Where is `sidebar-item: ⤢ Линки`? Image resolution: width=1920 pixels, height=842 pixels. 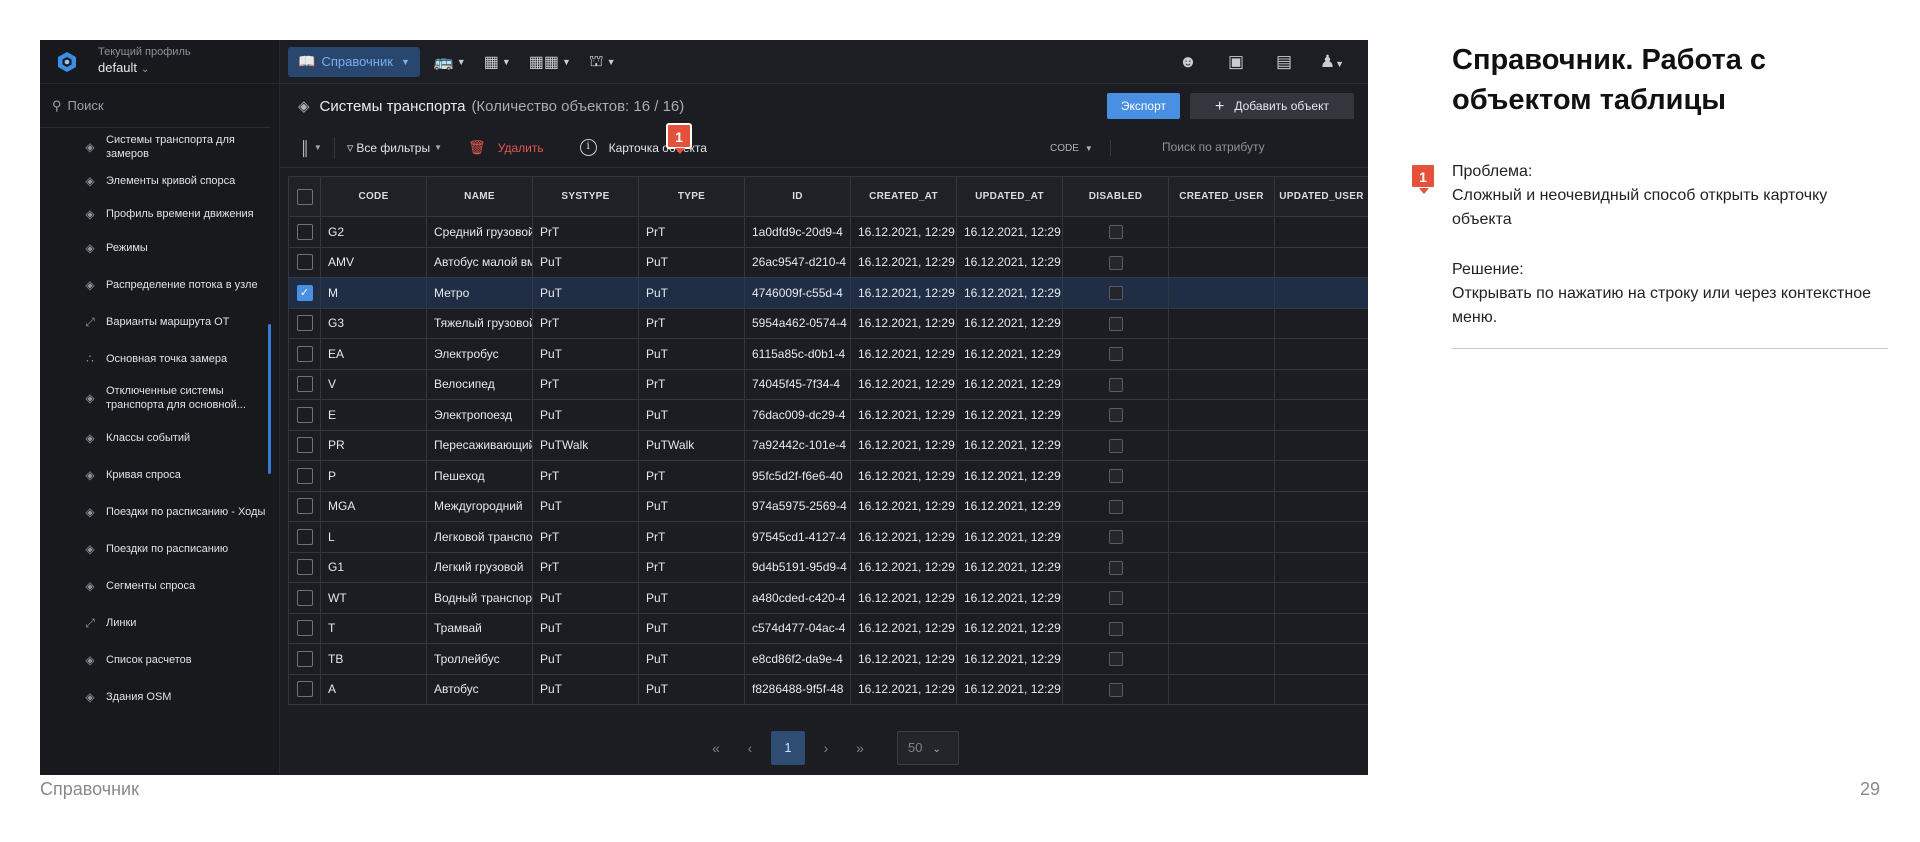
sidebar-item: ⤢ Линки is located at coordinates (156, 622).